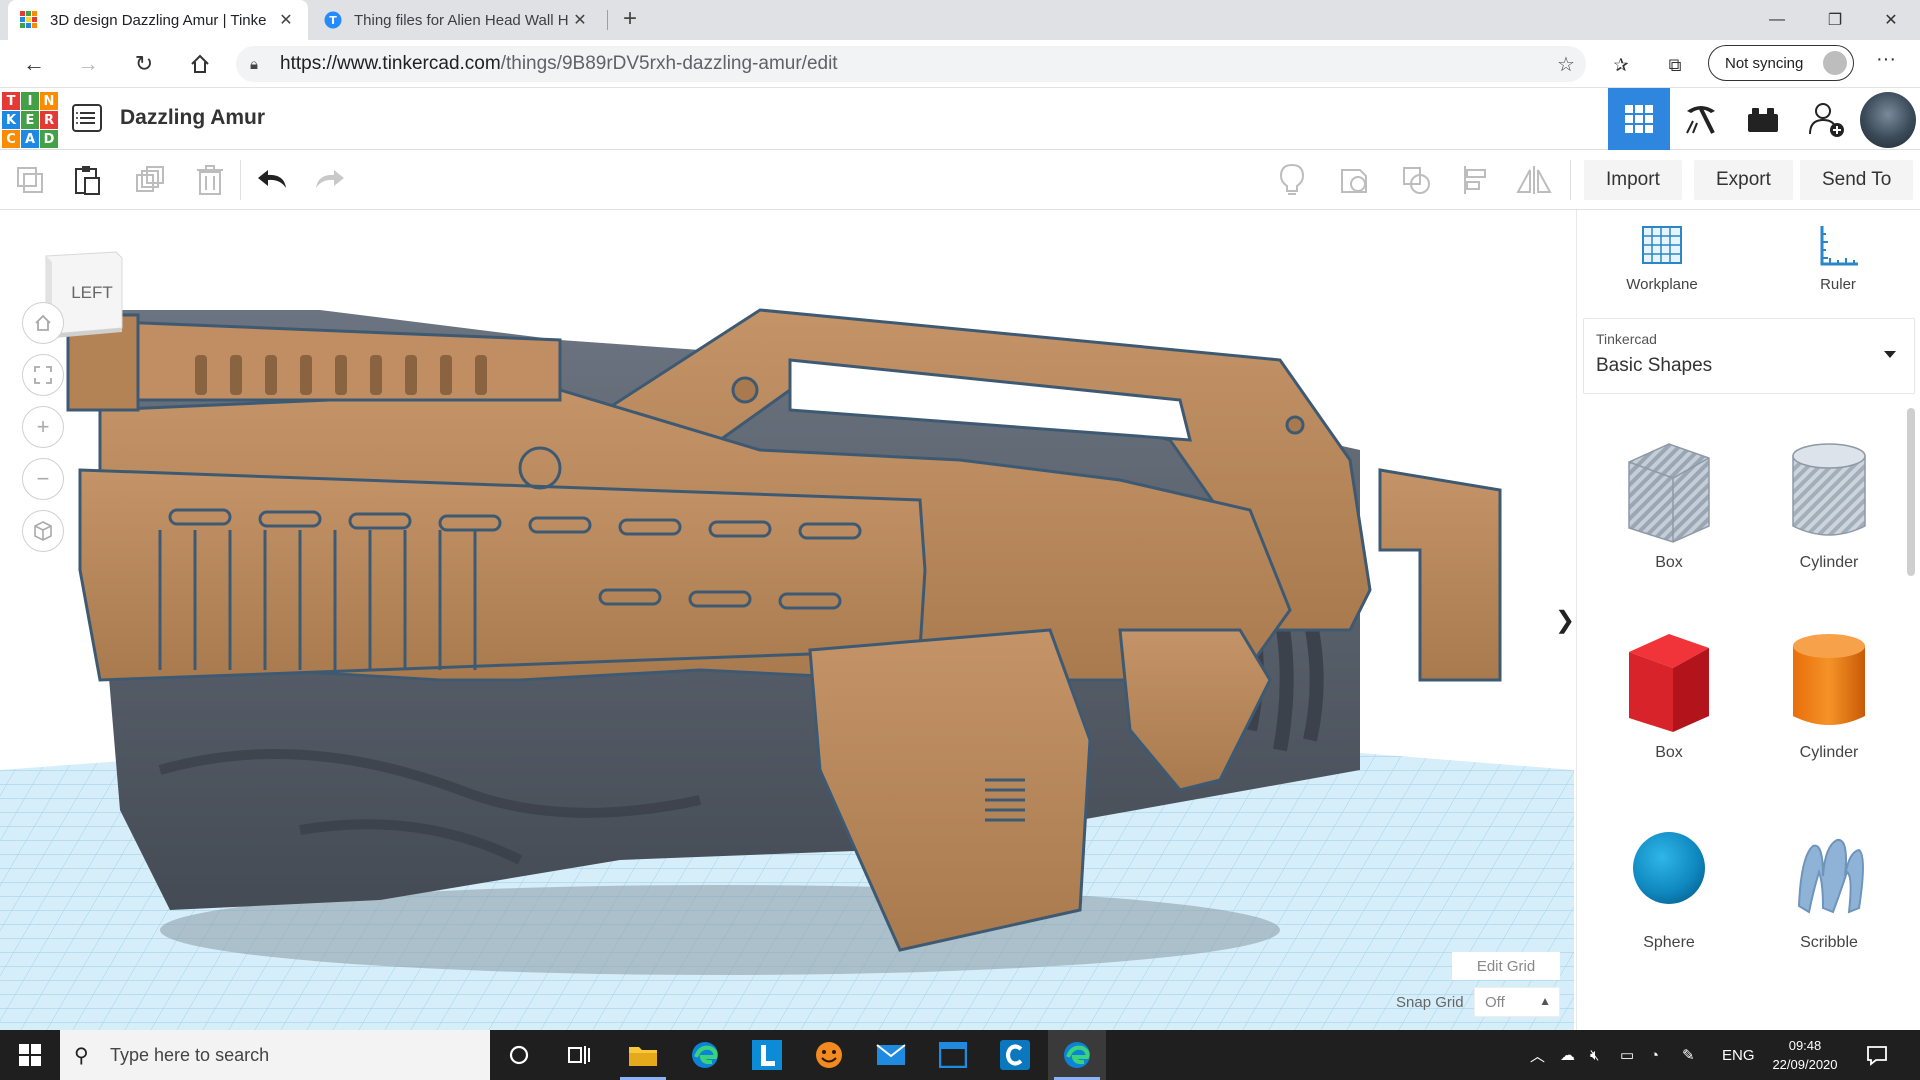  I want to click on collections-icon: ⧉, so click(1675, 65).